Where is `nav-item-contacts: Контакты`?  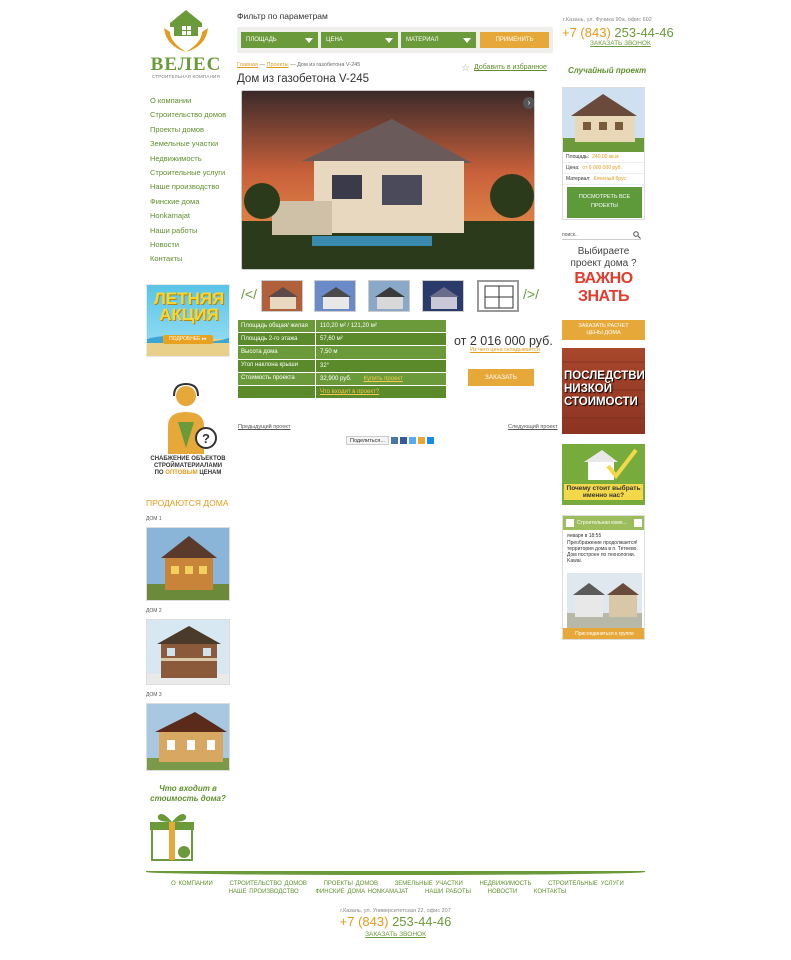 nav-item-contacts: Контакты is located at coordinates (192, 259).